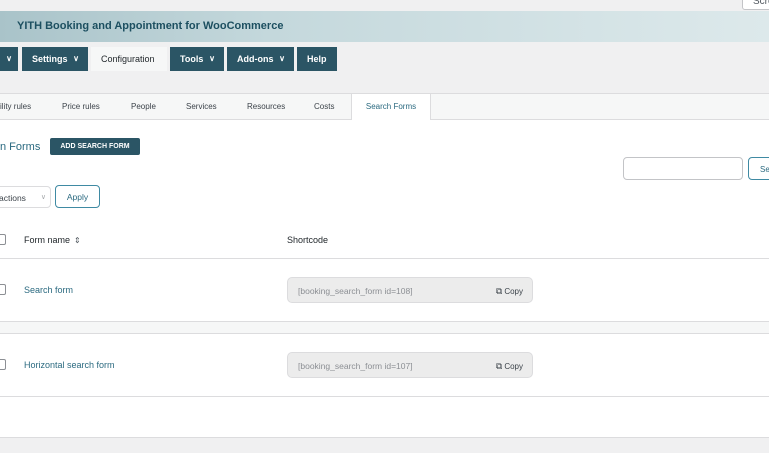 This screenshot has width=769, height=453. Describe the element at coordinates (21, 106) in the screenshot. I see `tab-availability-rules: ility rules` at that location.